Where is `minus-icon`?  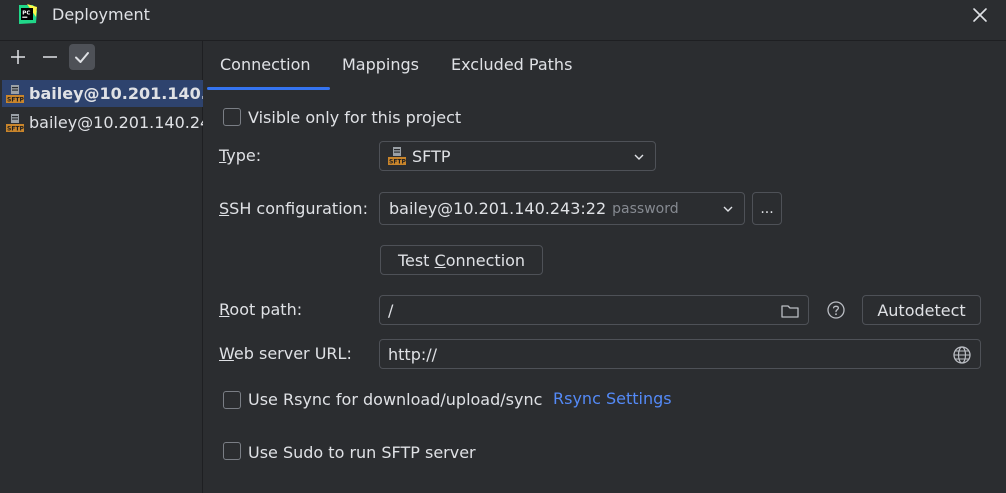
minus-icon is located at coordinates (50, 57).